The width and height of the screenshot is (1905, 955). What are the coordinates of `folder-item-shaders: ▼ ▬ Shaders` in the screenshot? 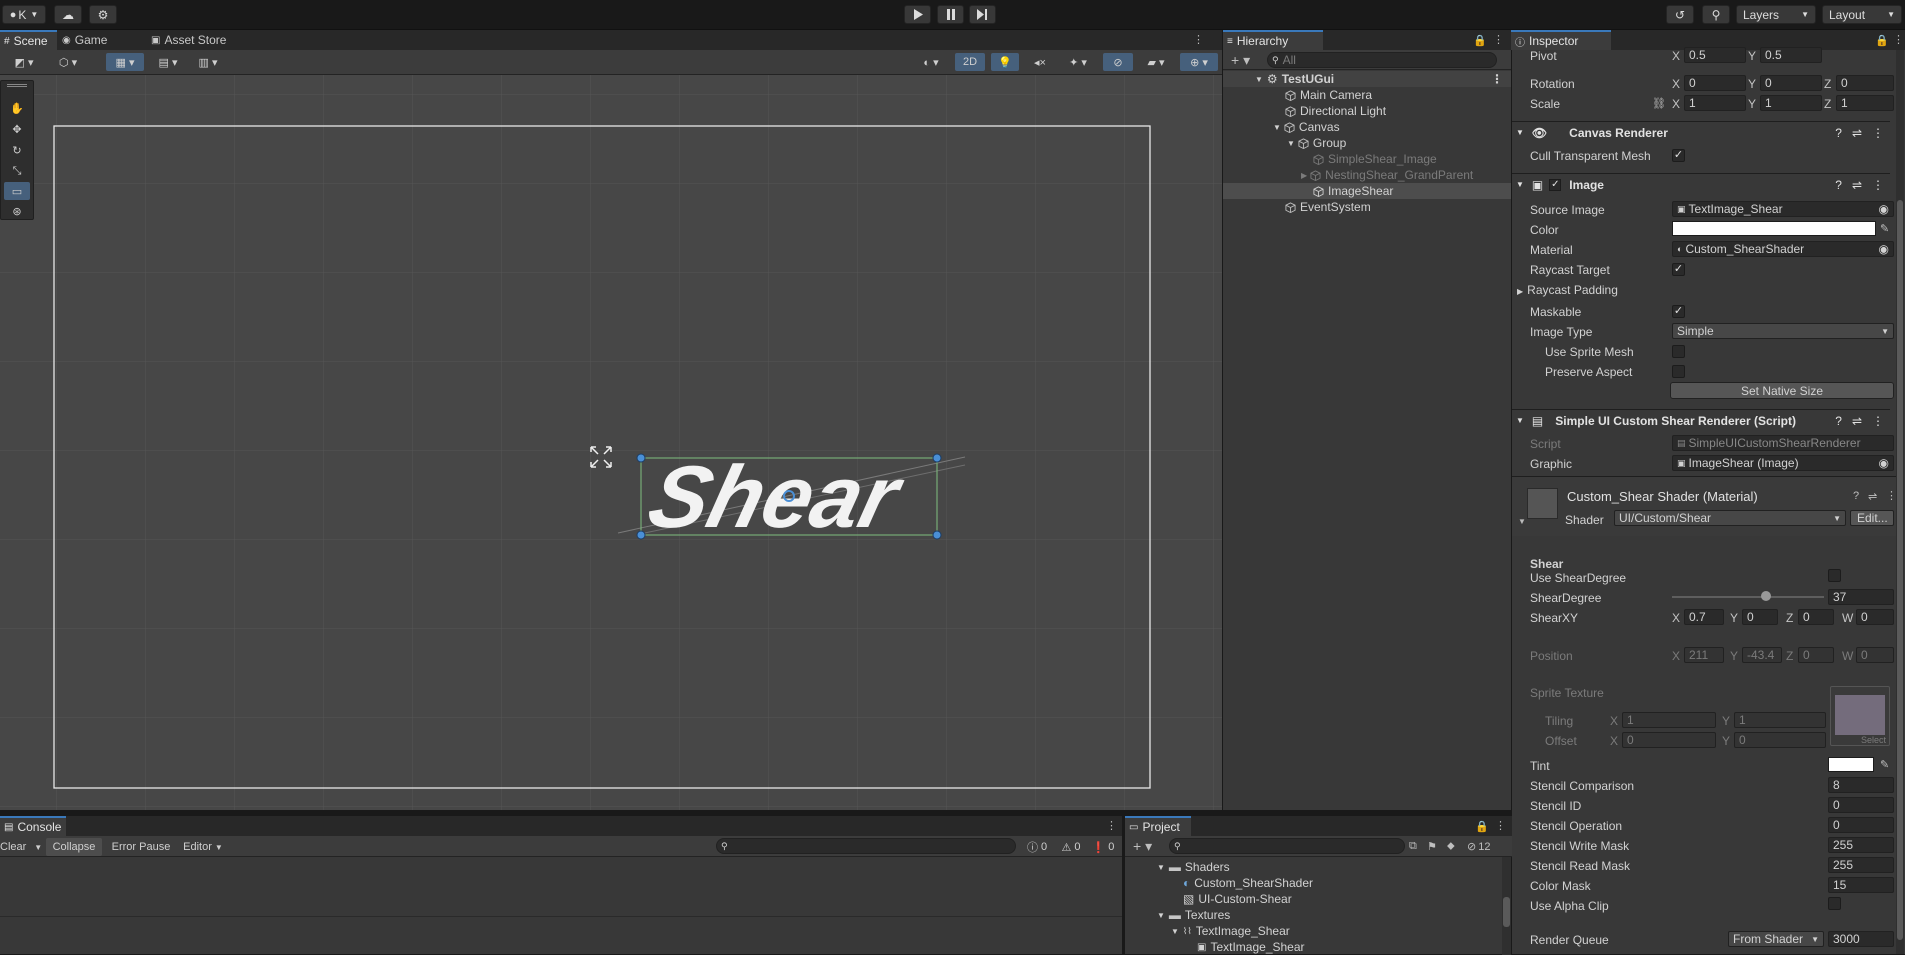 It's located at (1241, 867).